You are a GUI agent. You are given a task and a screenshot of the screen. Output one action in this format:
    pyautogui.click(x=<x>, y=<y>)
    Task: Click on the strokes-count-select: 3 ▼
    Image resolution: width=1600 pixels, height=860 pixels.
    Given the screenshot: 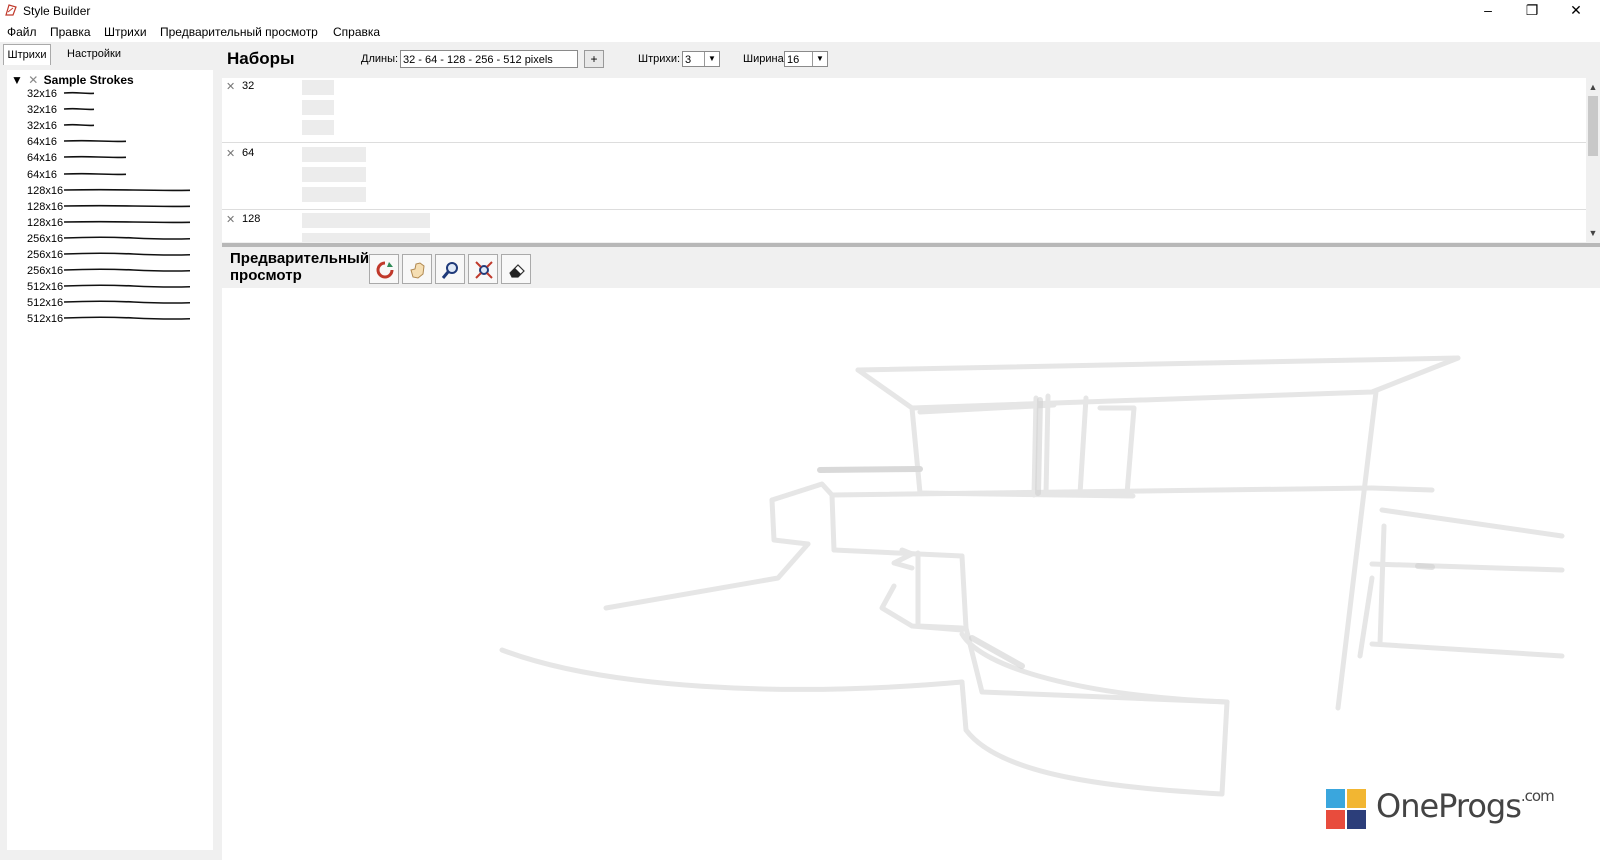 What is the action you would take?
    pyautogui.click(x=701, y=59)
    